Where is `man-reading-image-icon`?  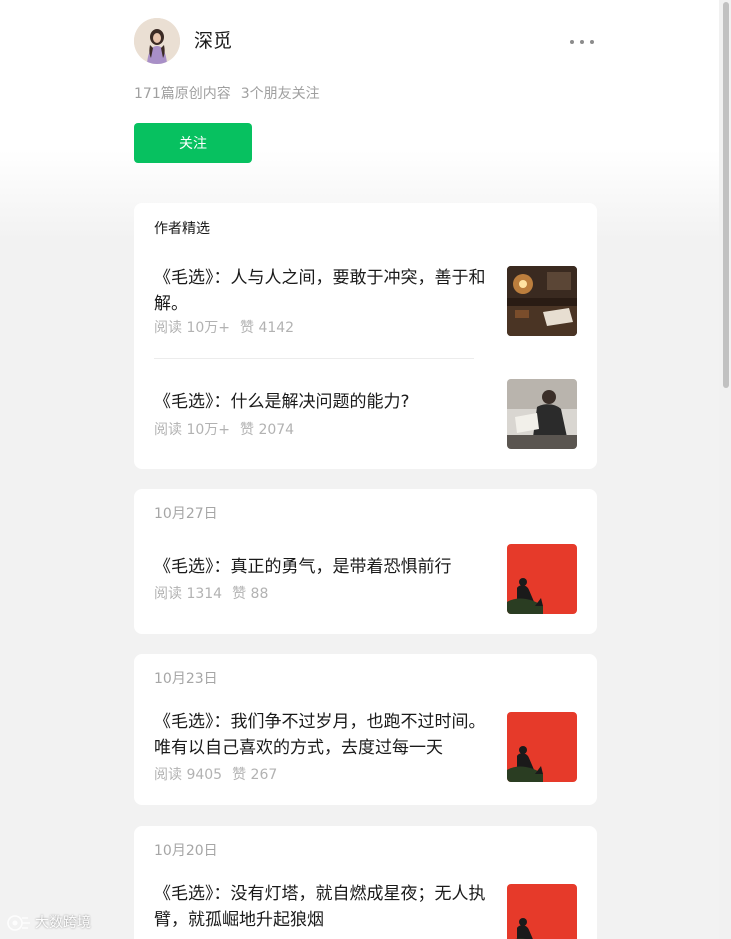 man-reading-image-icon is located at coordinates (542, 414).